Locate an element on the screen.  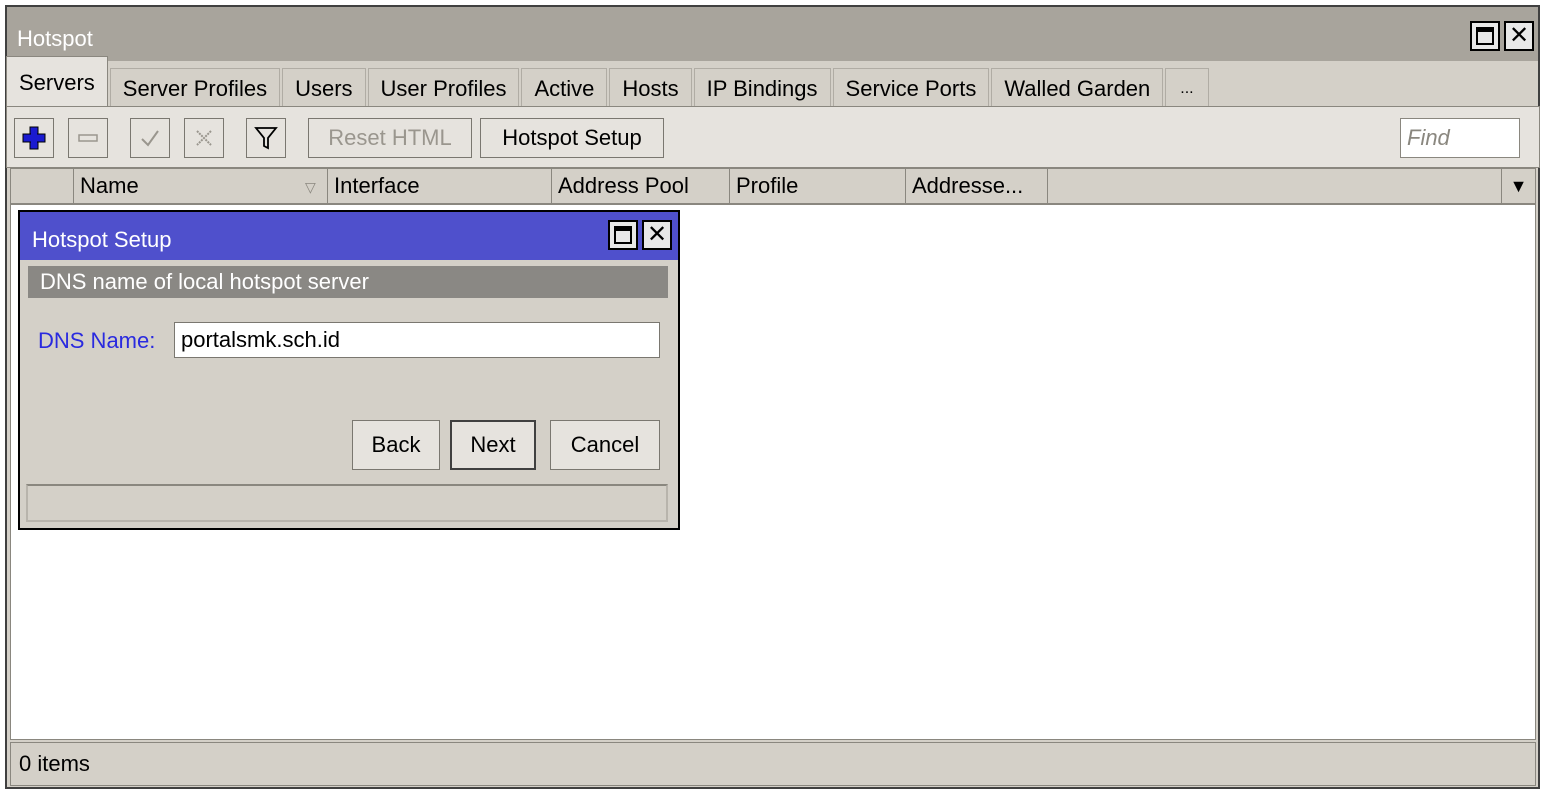
window-title: Hotspot is located at coordinates (55, 38).